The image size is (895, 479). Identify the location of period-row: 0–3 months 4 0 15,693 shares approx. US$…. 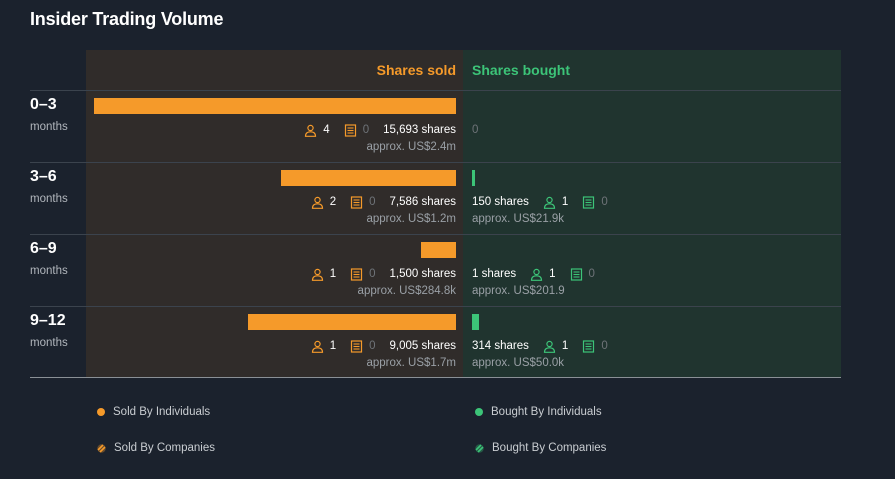
(435, 127).